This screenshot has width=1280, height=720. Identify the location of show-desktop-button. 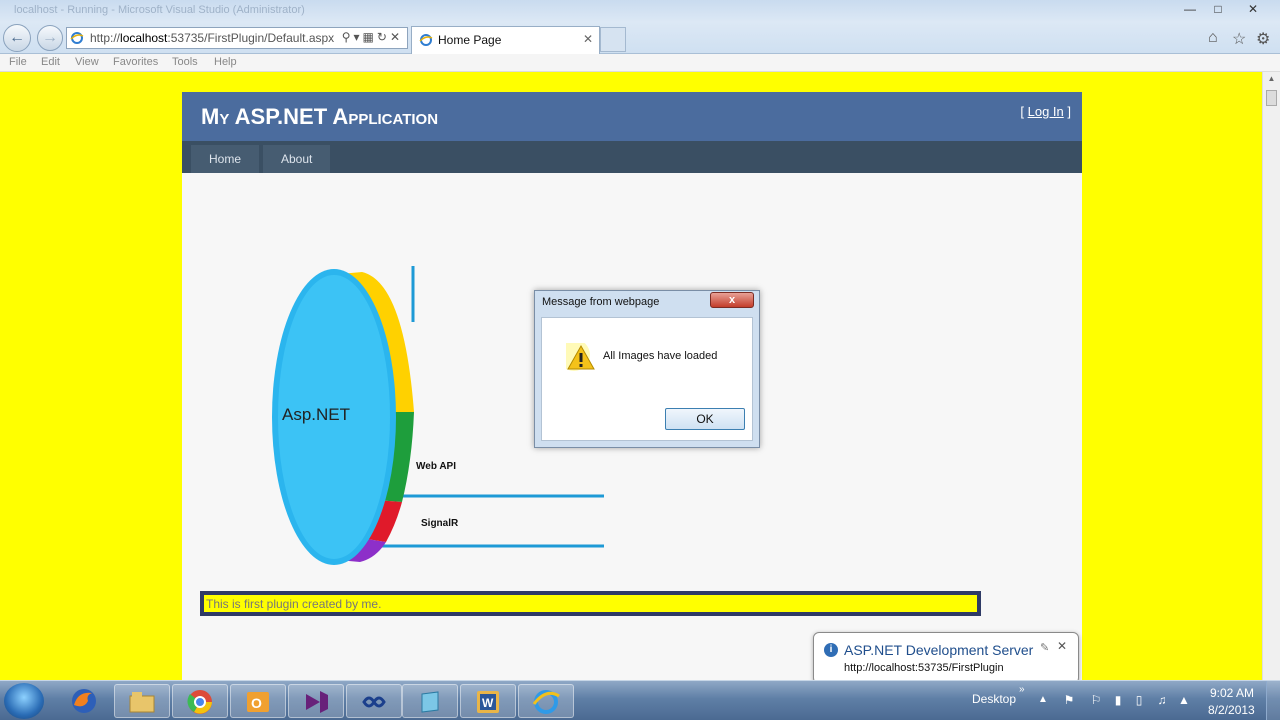
(1273, 700).